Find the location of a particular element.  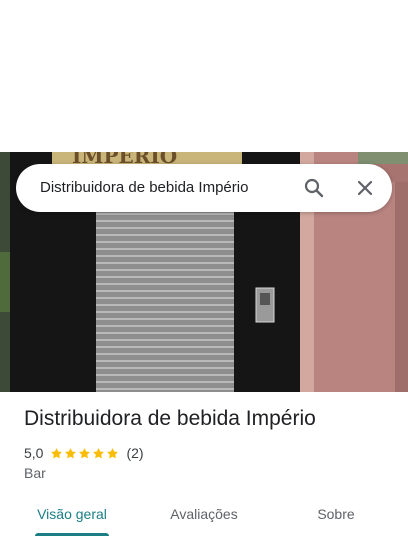

place-category: Bar is located at coordinates (35, 473).